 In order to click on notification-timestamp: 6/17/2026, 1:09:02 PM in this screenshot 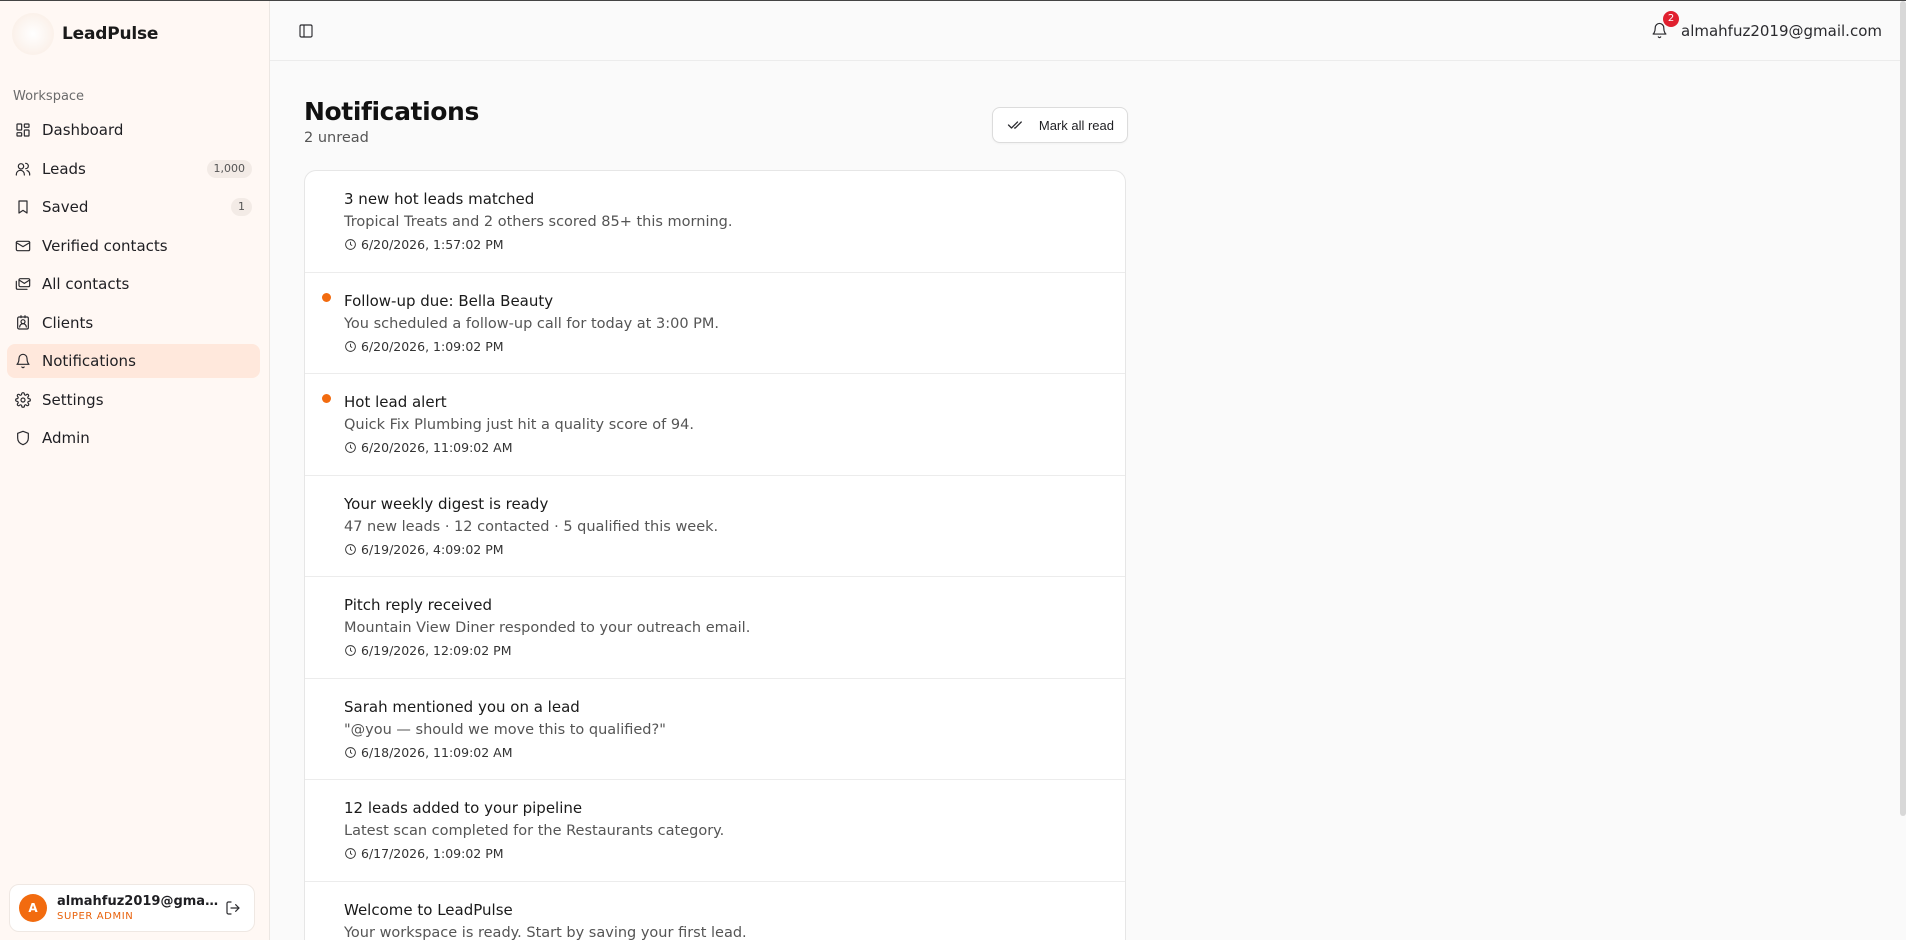, I will do `click(432, 853)`.